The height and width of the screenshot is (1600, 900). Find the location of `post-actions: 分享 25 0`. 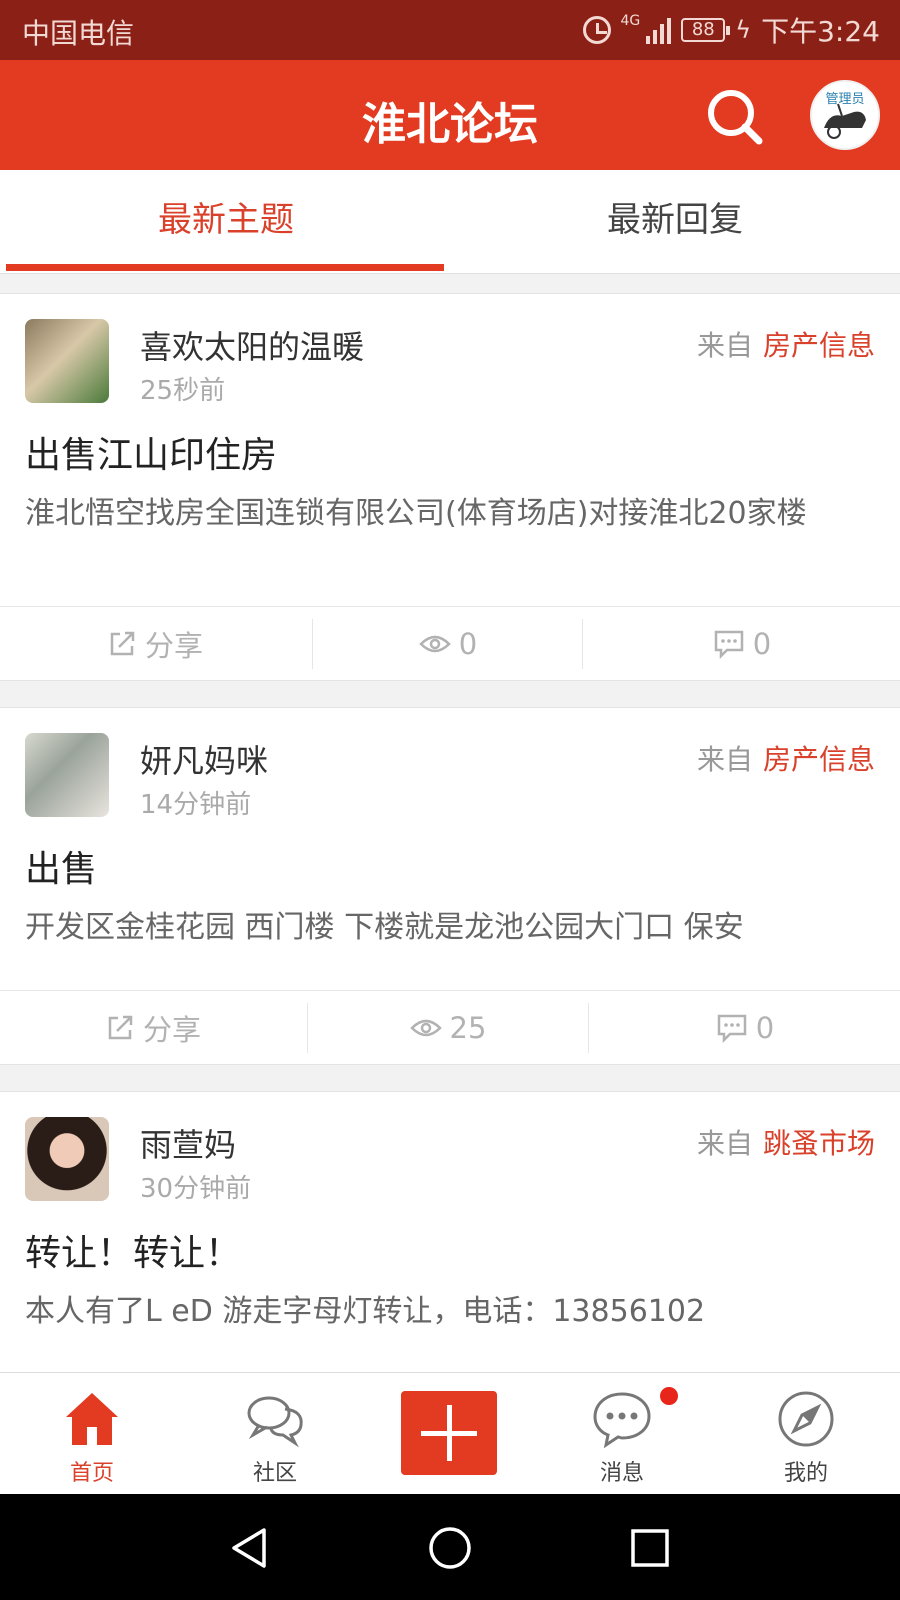

post-actions: 分享 25 0 is located at coordinates (450, 1027).